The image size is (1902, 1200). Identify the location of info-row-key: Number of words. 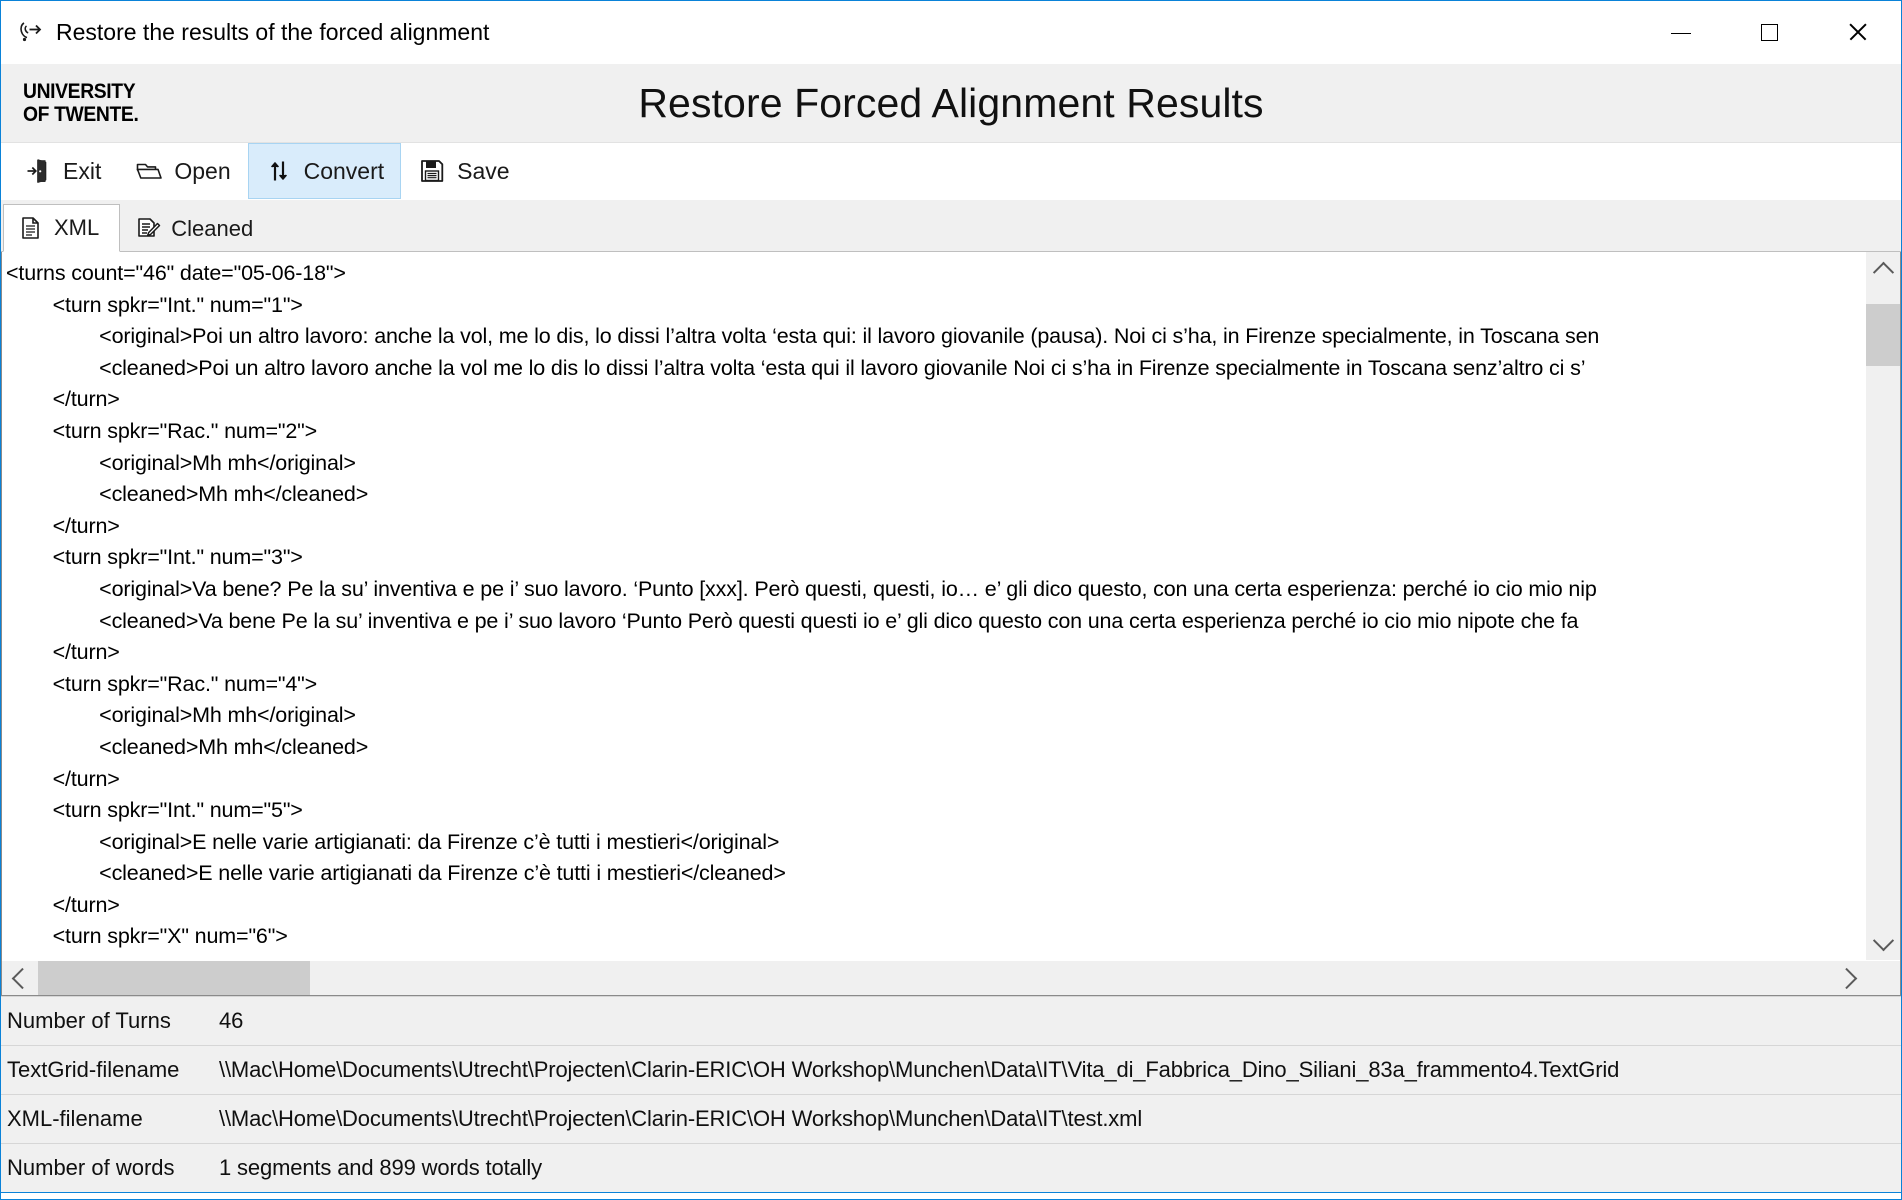
(91, 1167).